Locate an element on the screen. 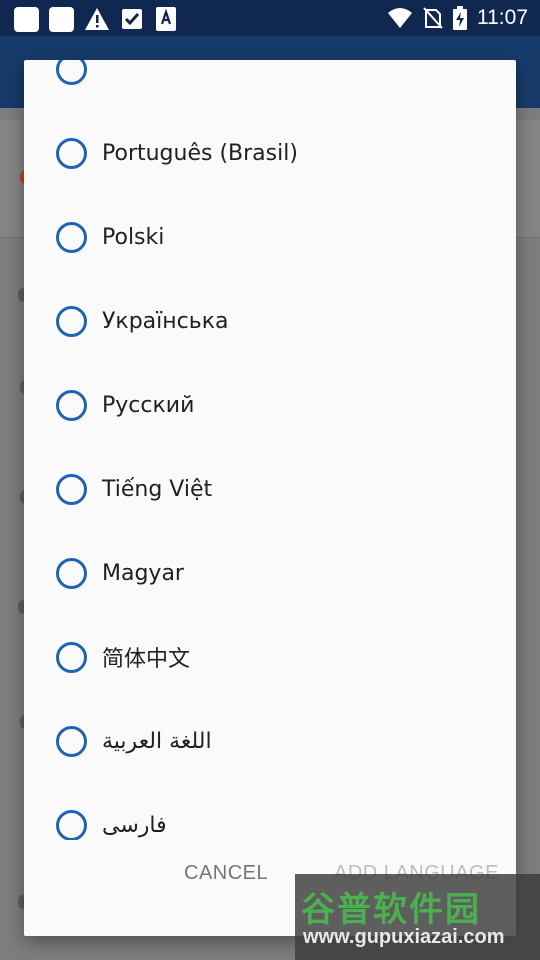 The image size is (540, 960). language-label: Tiếng Việt is located at coordinates (157, 489).